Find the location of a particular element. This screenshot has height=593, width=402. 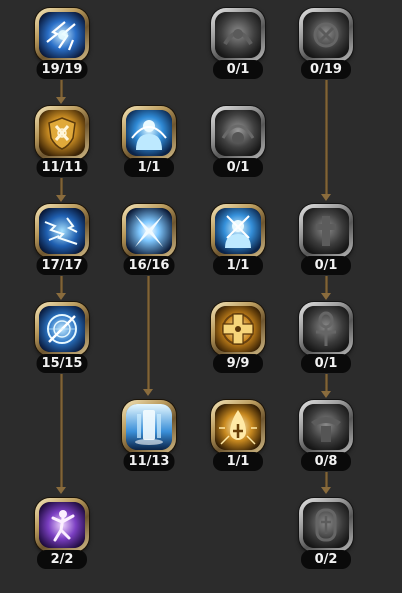

skill-slot-locked-orb: 0/1 is located at coordinates (238, 144).